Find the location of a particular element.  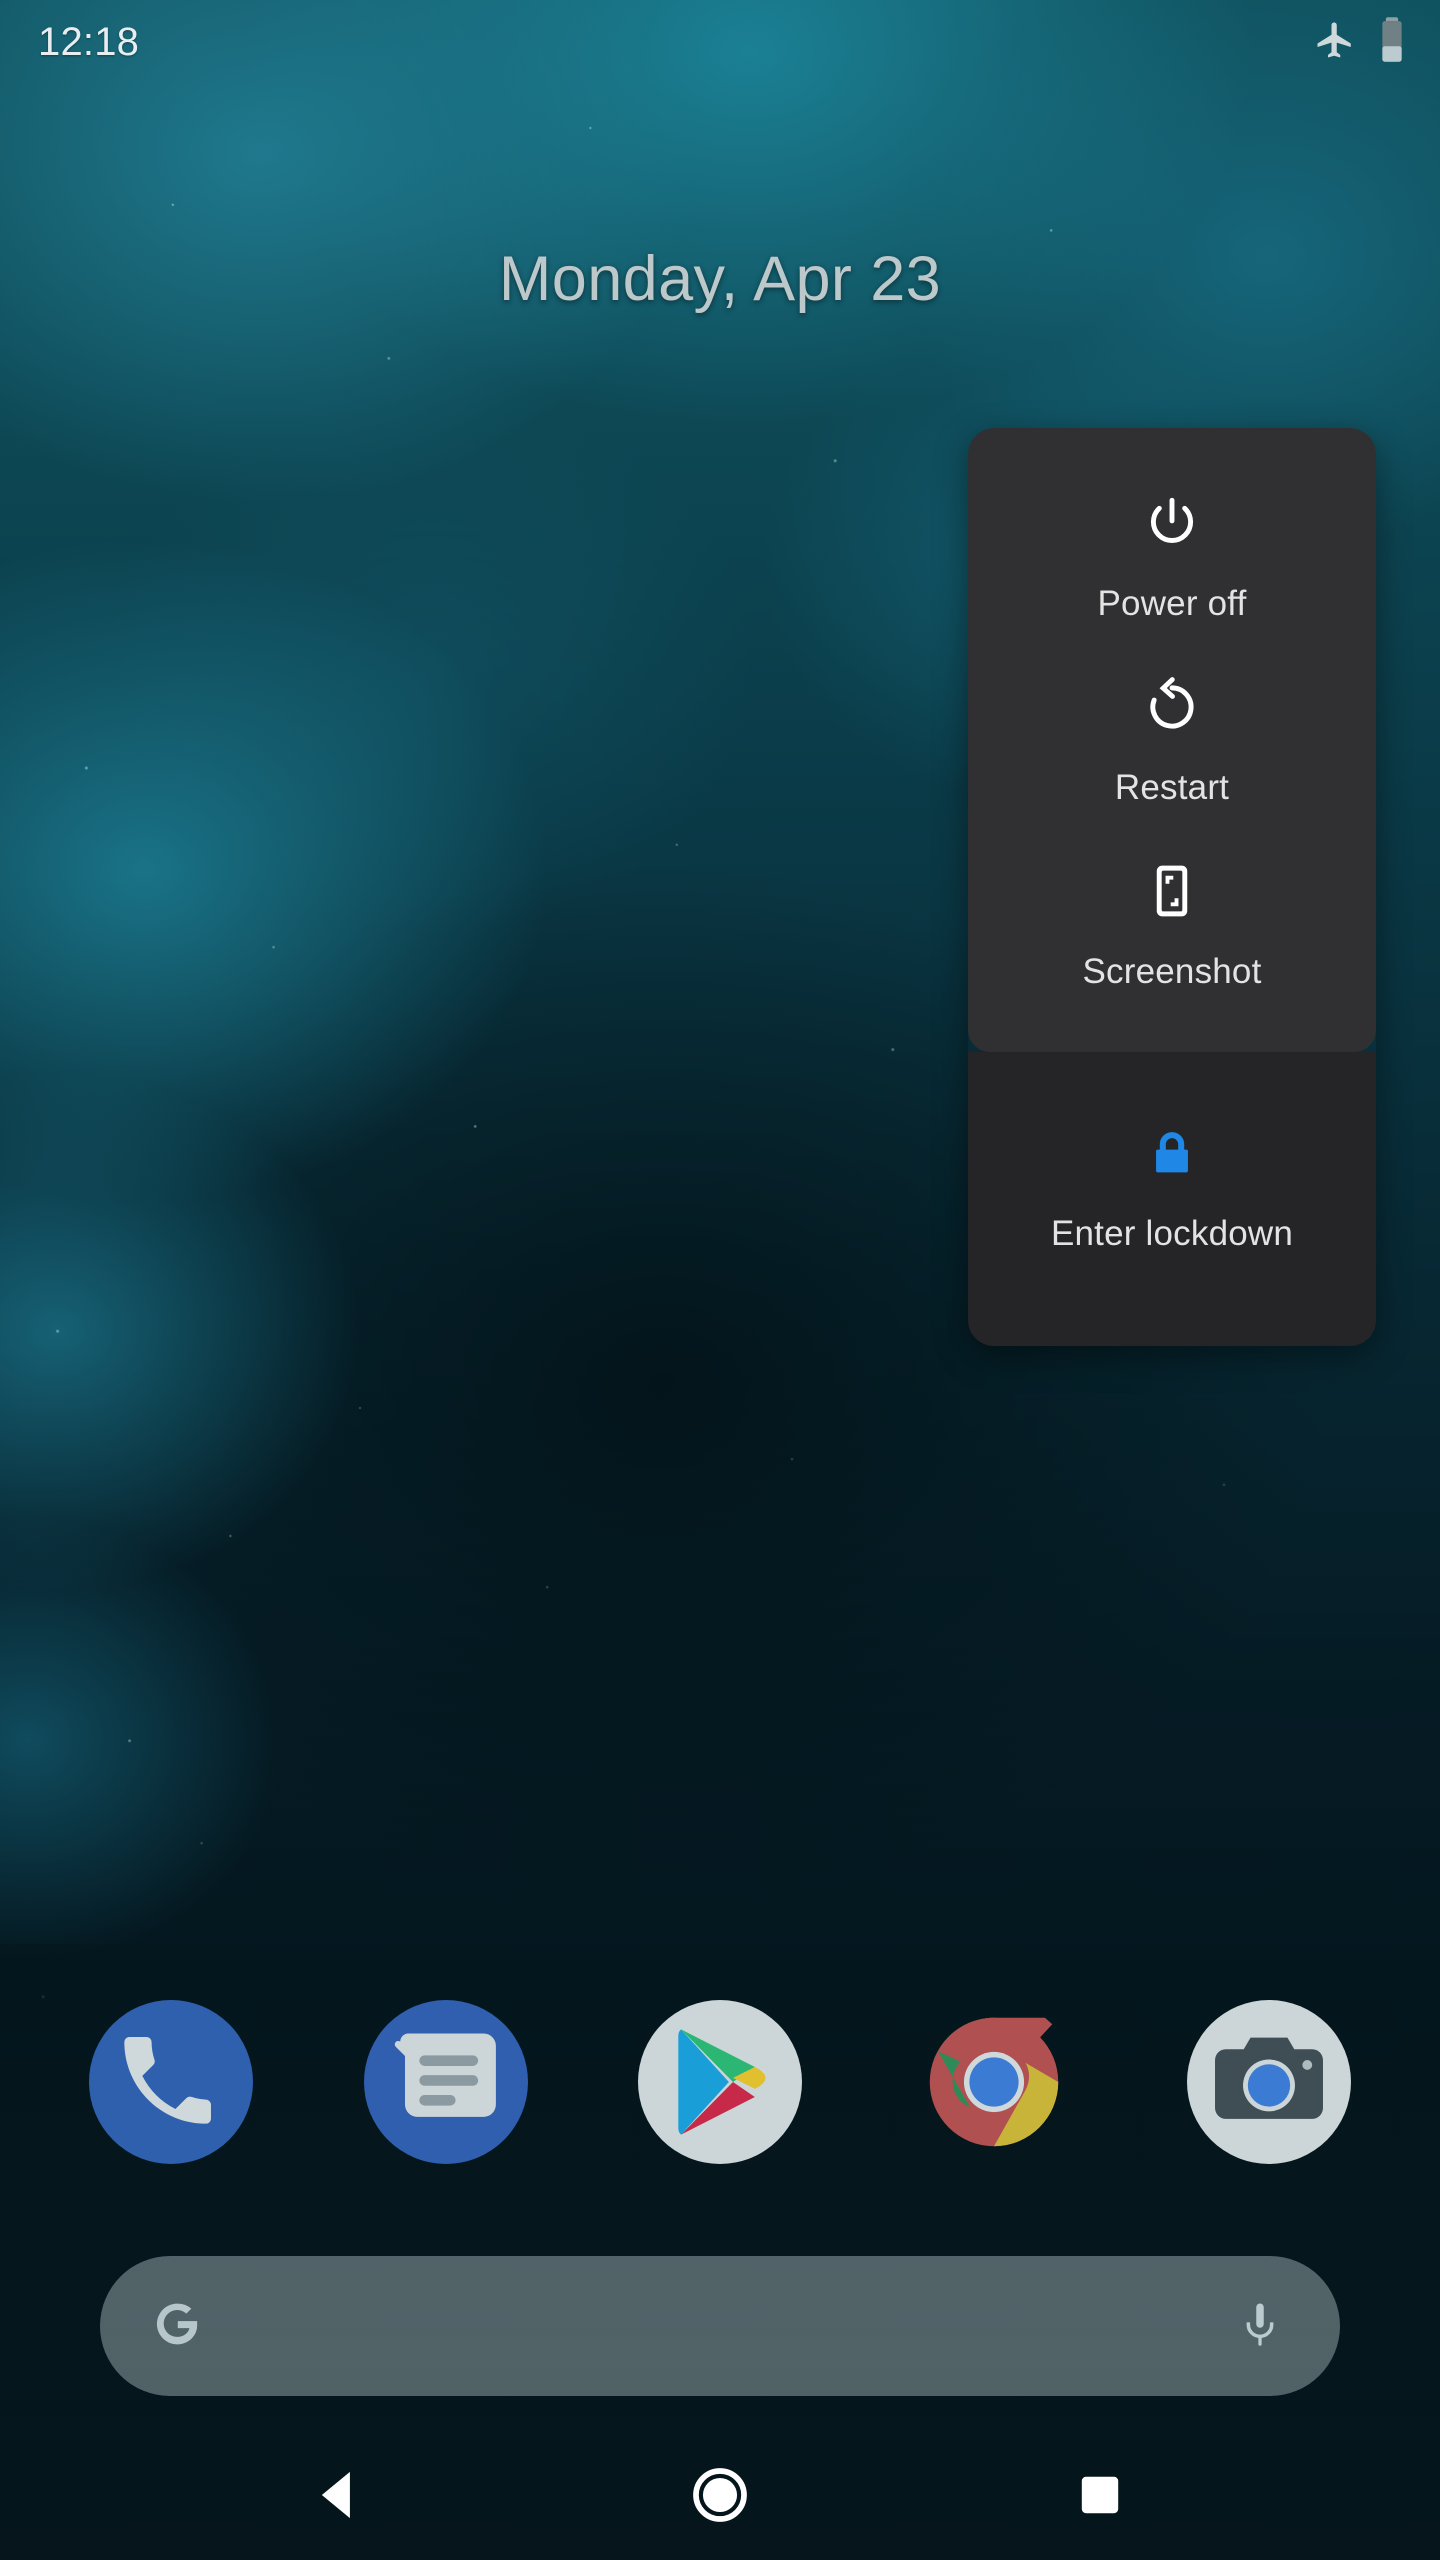

navigation-bar is located at coordinates (720, 2495).